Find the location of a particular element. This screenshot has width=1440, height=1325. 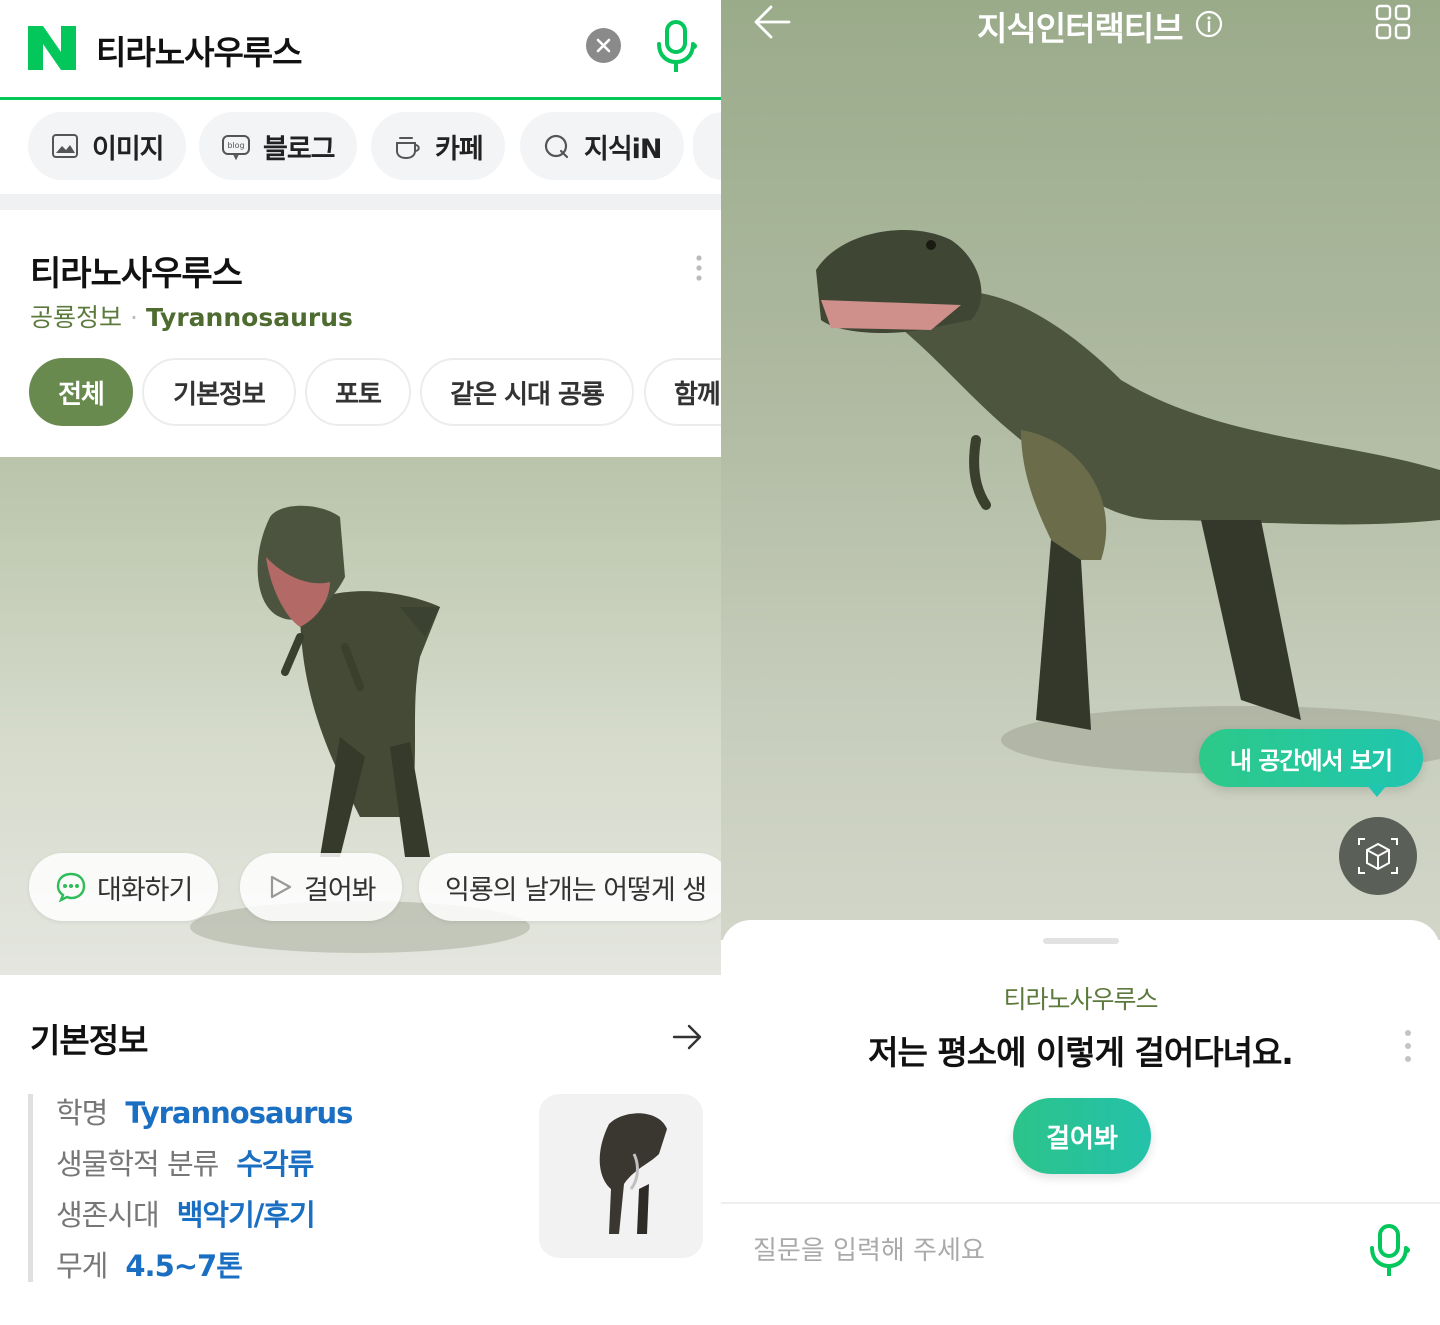

info-value-link: 백악기/후기 is located at coordinates (246, 1215).